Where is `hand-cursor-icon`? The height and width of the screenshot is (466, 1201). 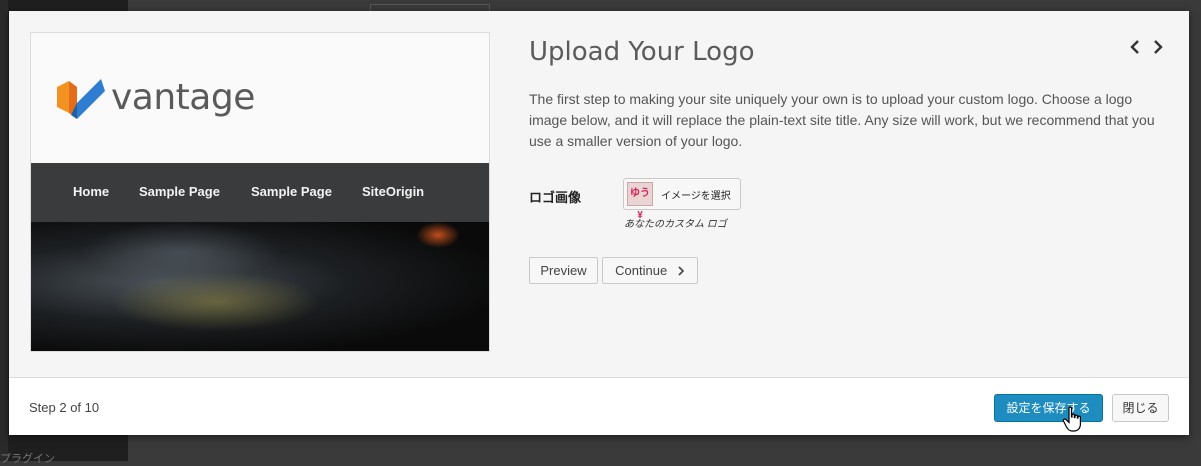 hand-cursor-icon is located at coordinates (1071, 419).